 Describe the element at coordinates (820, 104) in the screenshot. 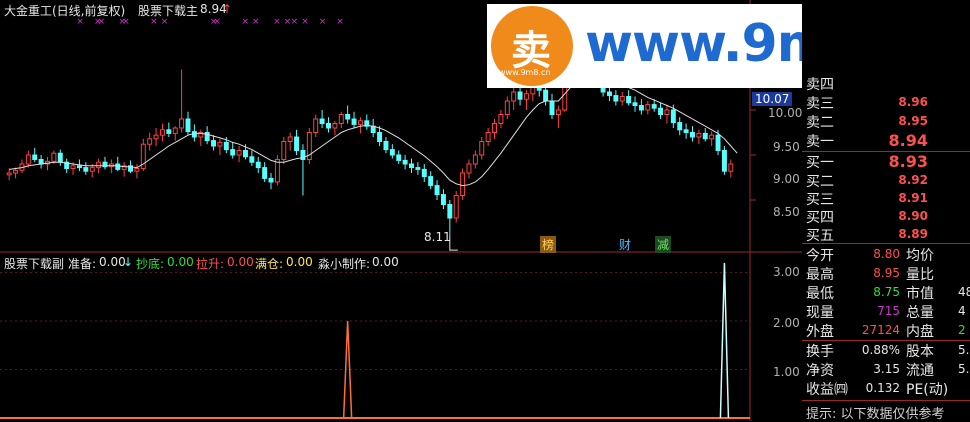

I see `ask-label: 卖三` at that location.